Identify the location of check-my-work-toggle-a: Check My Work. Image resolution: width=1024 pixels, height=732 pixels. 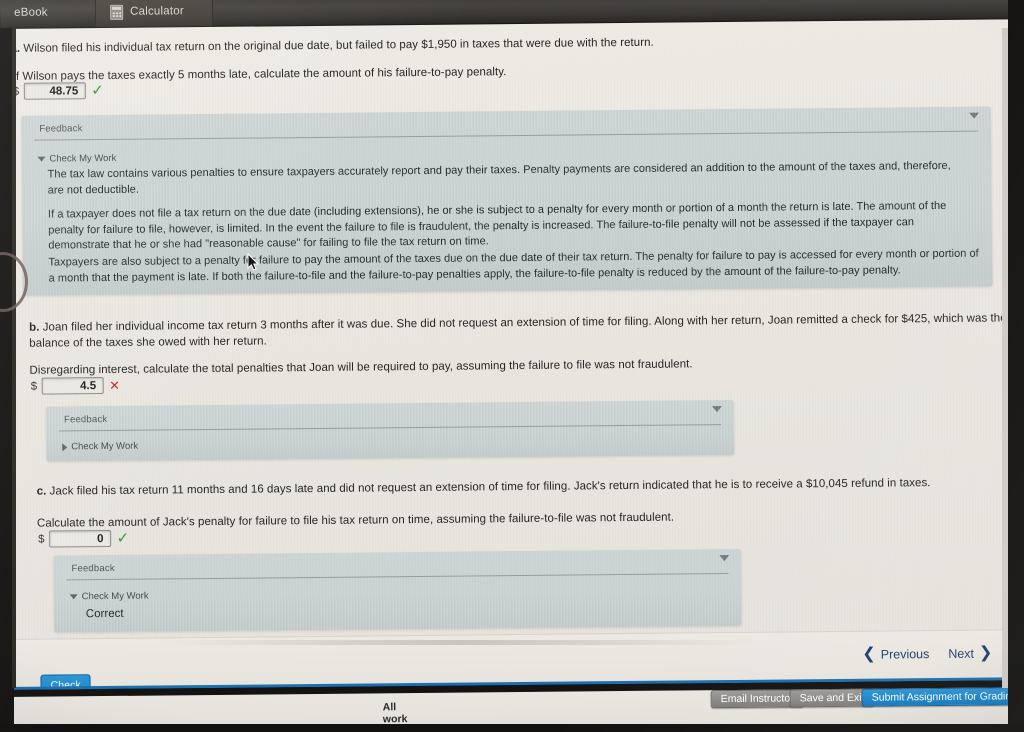
(76, 159).